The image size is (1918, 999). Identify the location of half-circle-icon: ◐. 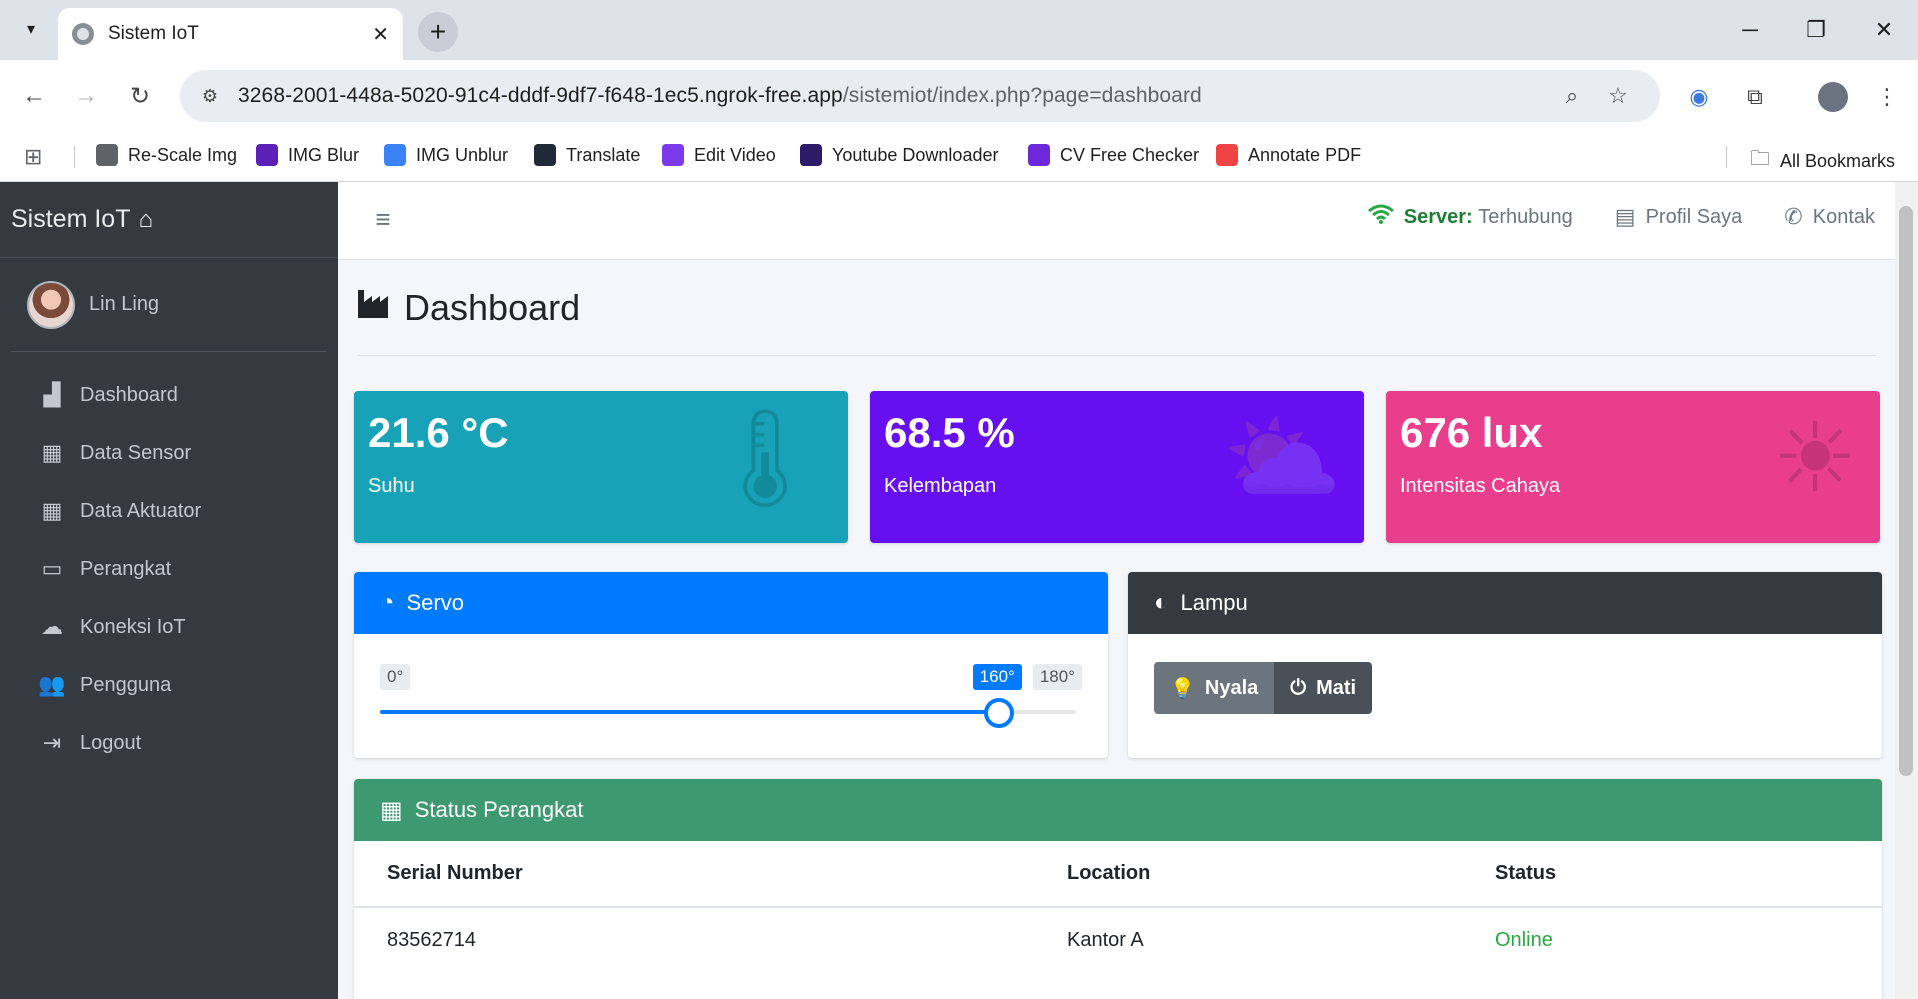
(1161, 602).